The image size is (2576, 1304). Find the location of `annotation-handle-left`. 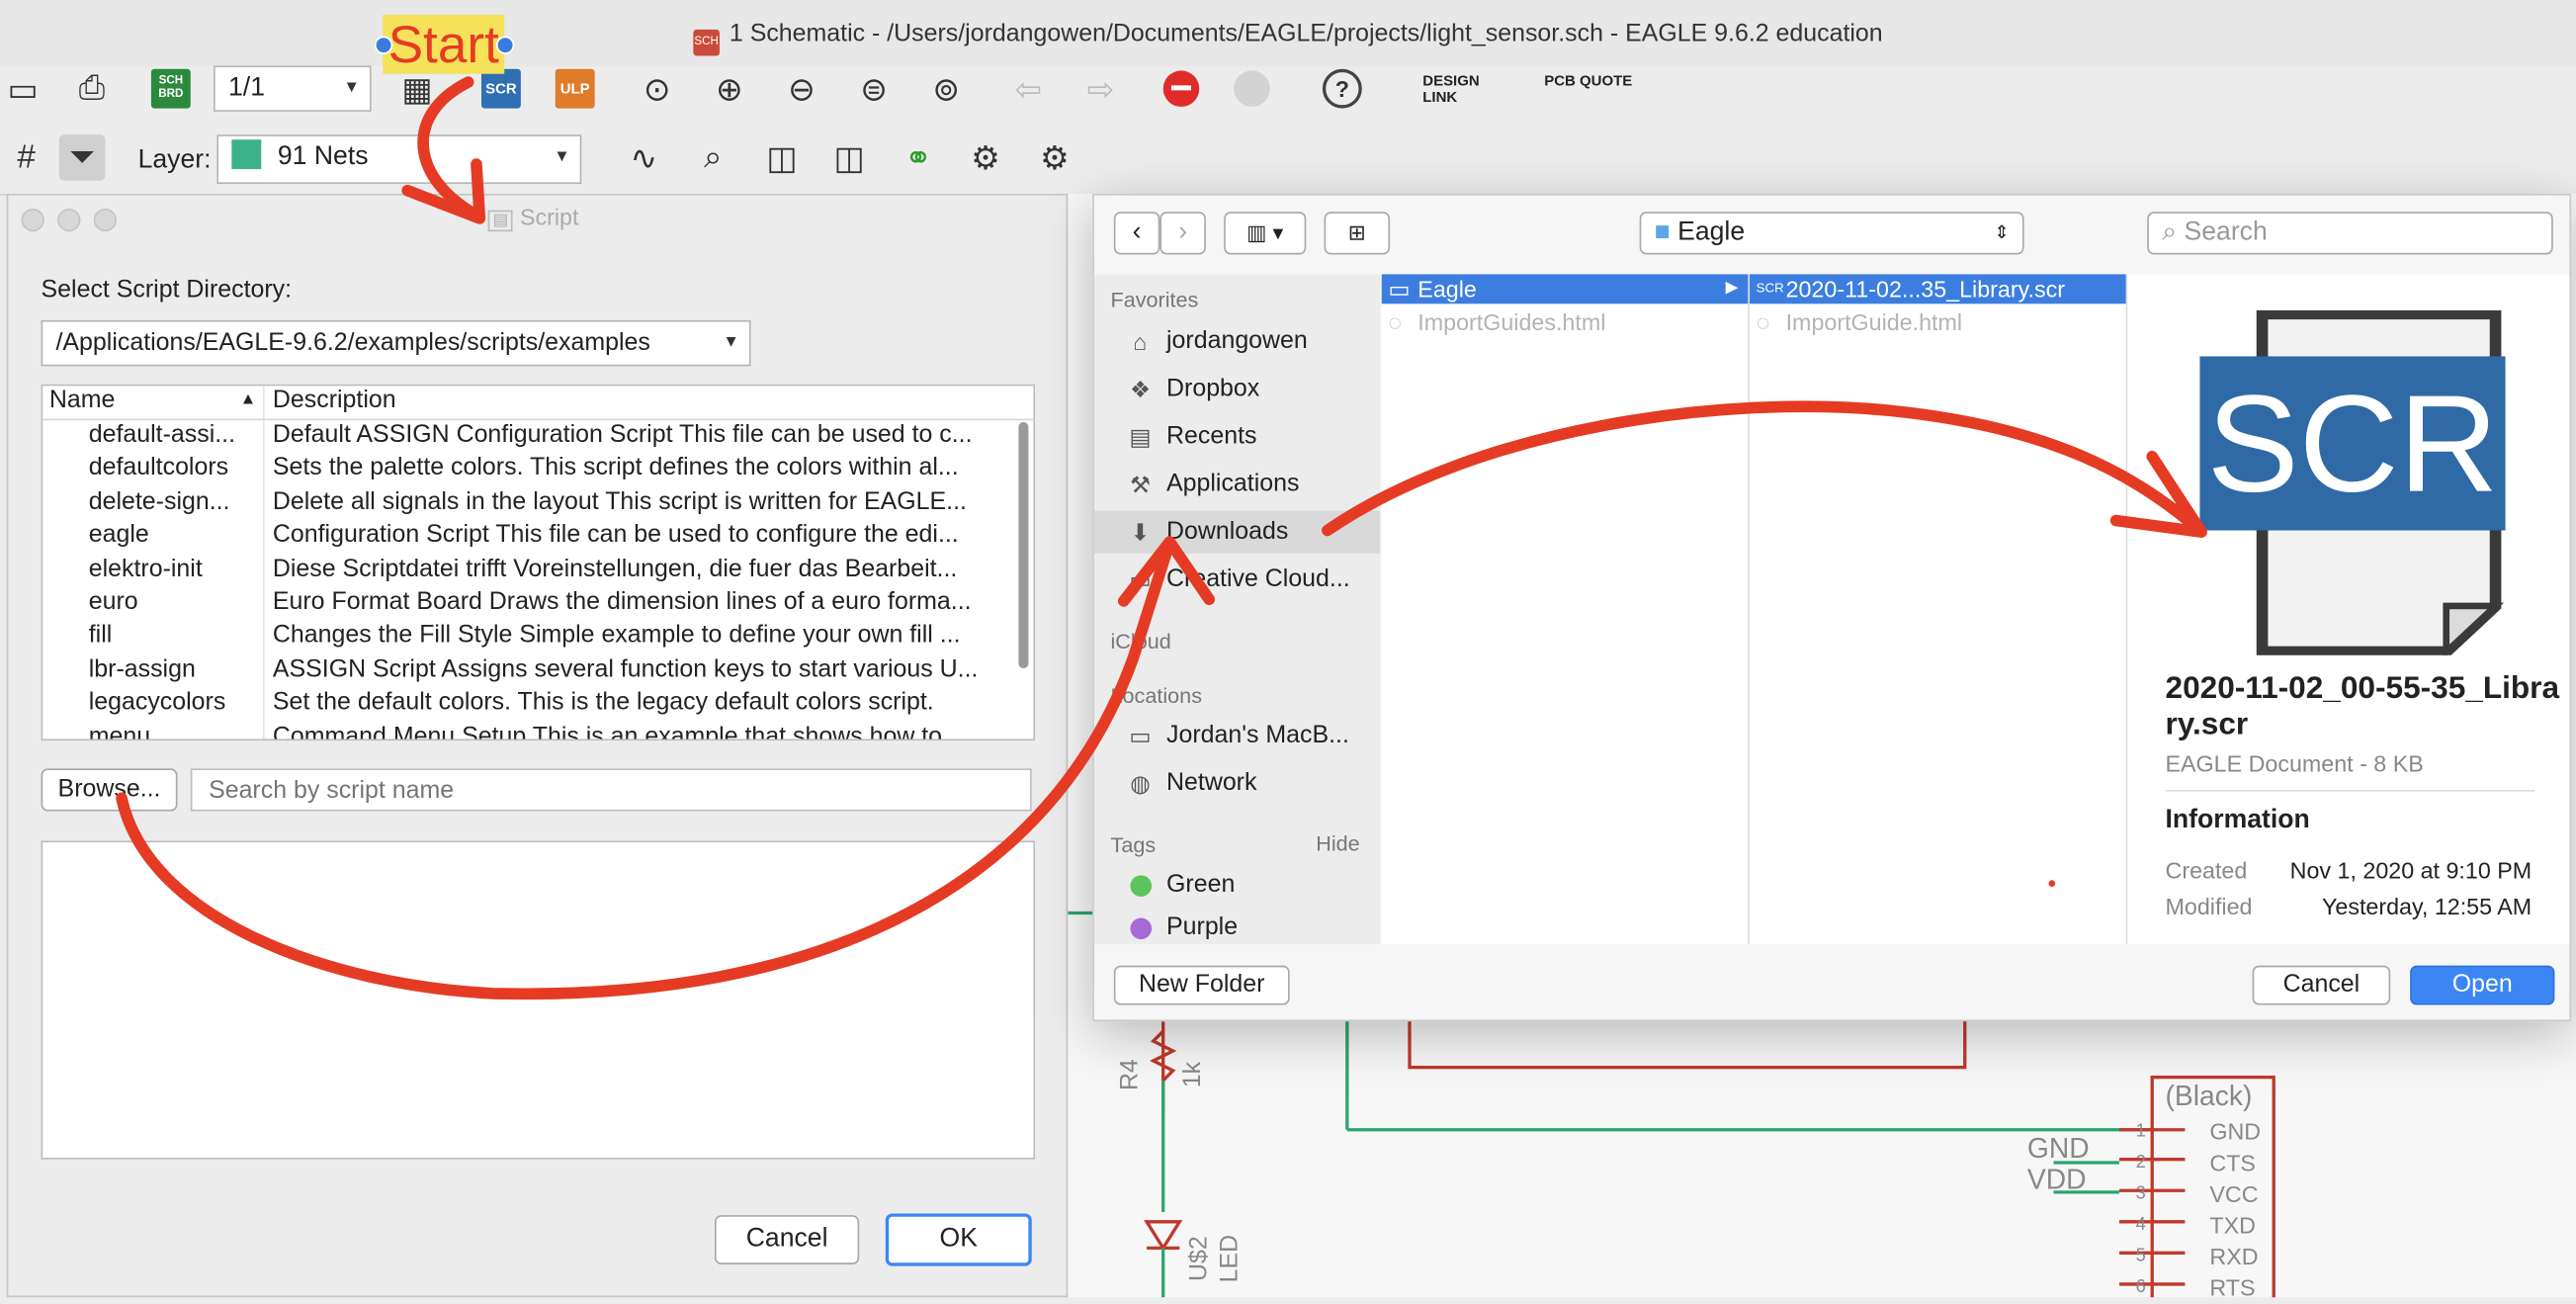

annotation-handle-left is located at coordinates (383, 45).